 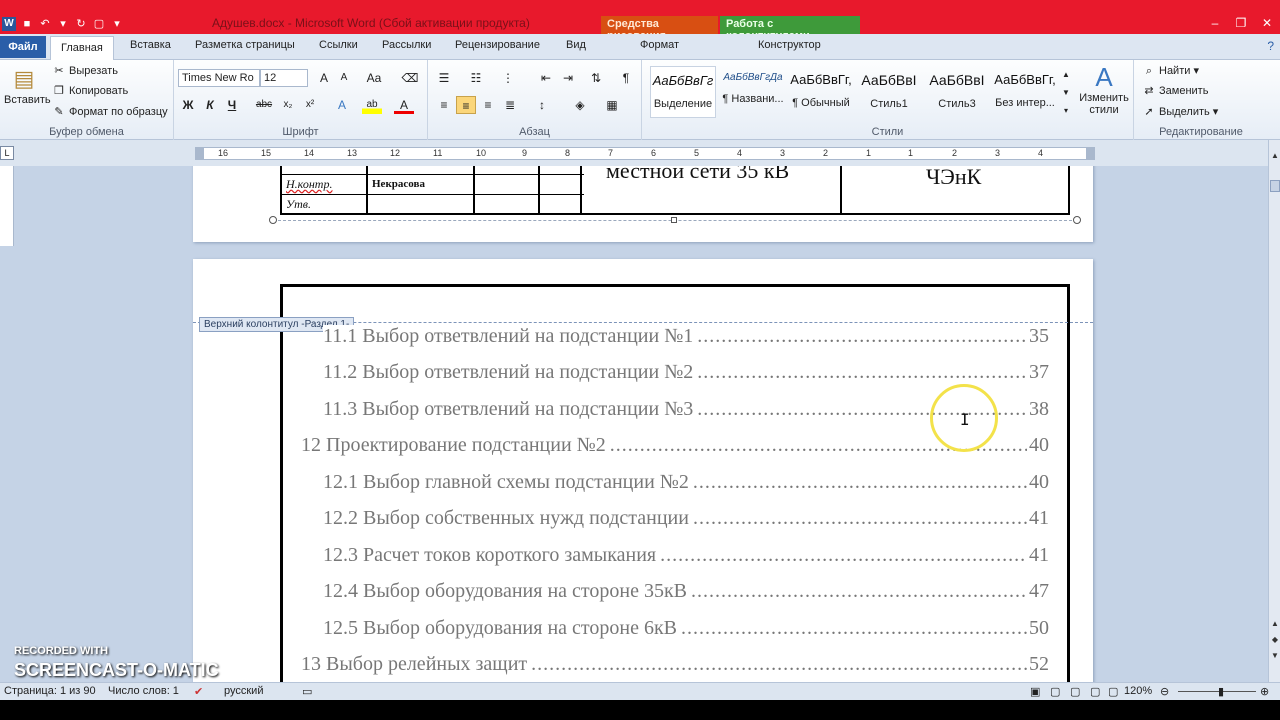 What do you see at coordinates (1075, 691) in the screenshot?
I see `view-web-icon: ▢` at bounding box center [1075, 691].